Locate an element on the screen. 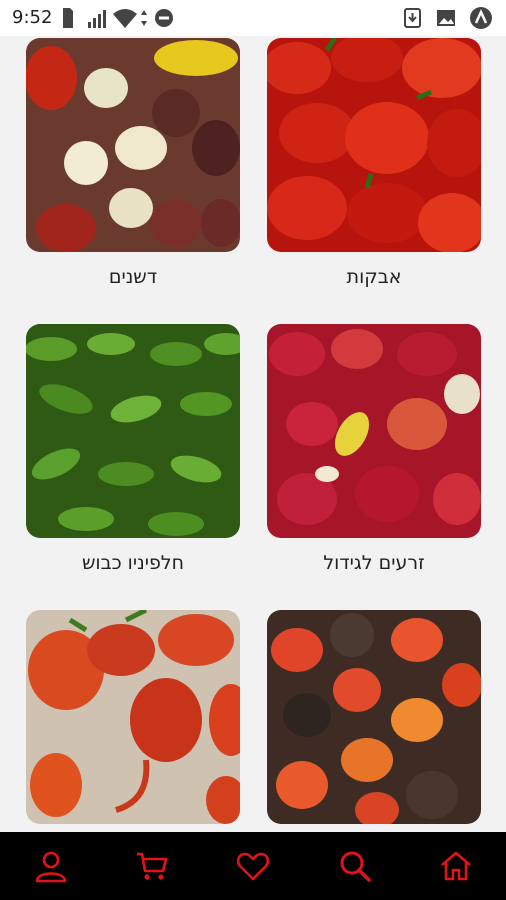 Image resolution: width=506 pixels, height=900 pixels. user-icon is located at coordinates (51, 866).